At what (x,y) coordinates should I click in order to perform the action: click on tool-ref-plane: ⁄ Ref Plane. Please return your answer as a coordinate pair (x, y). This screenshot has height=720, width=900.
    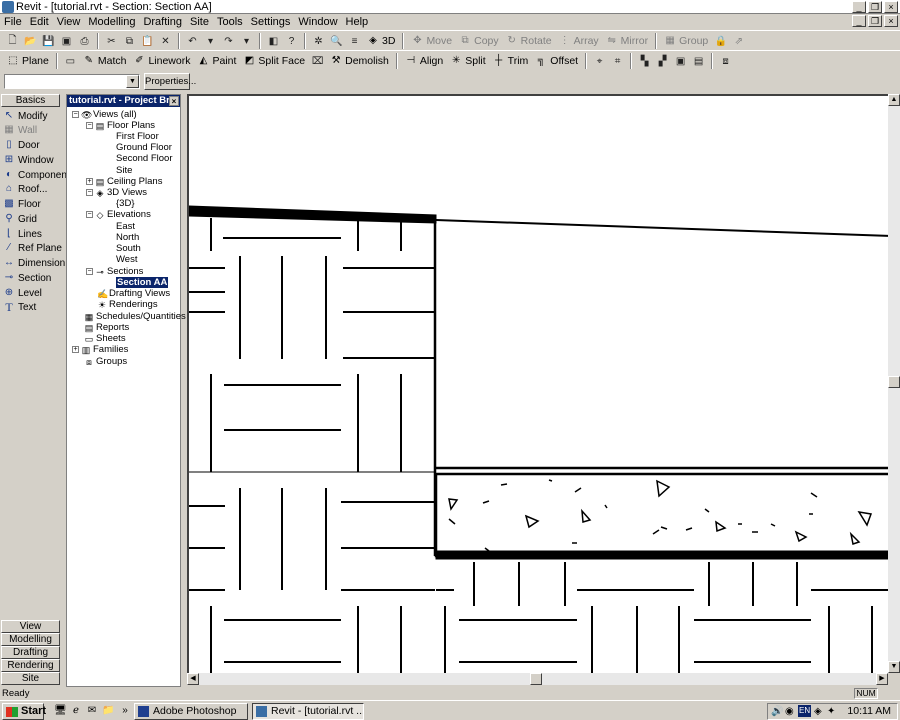
    Looking at the image, I should click on (32, 248).